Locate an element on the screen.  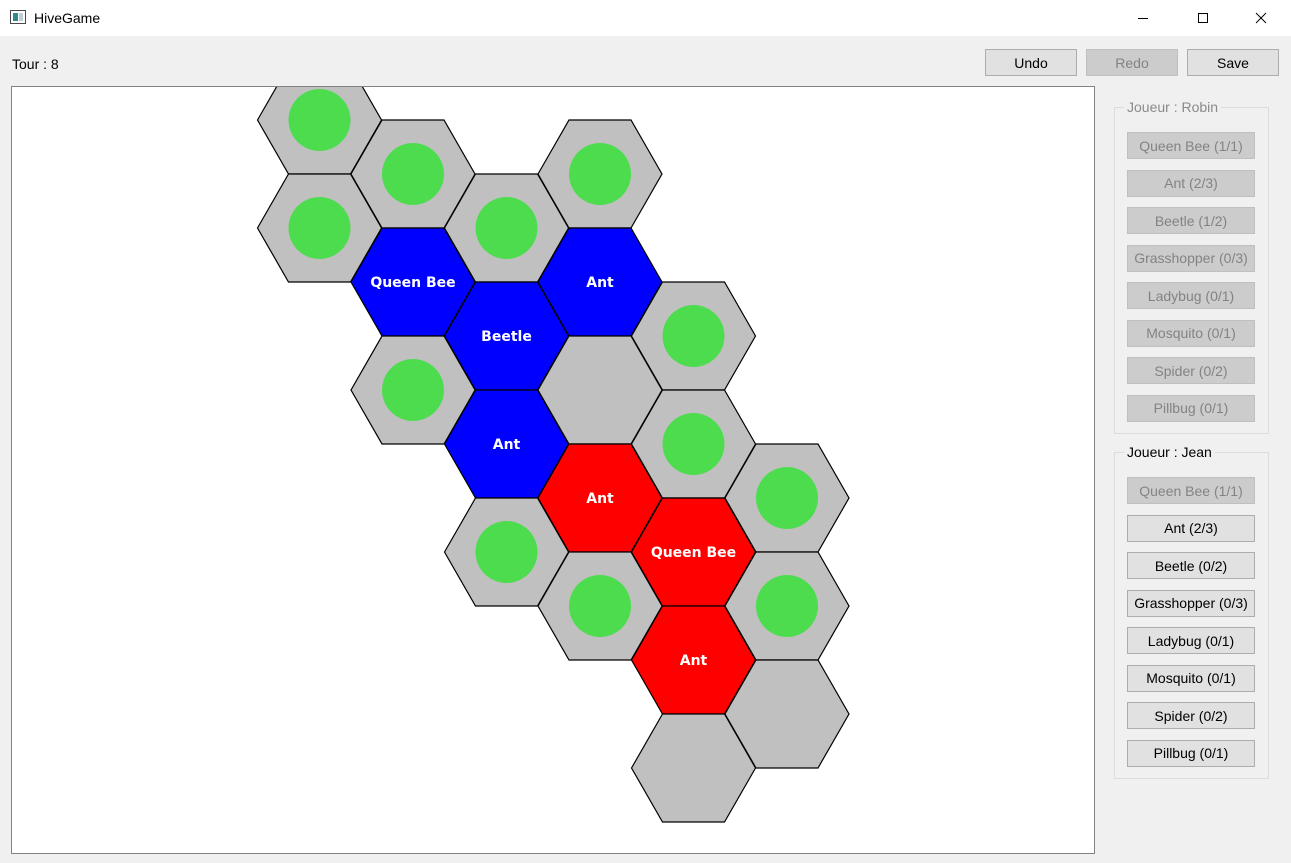
minimize-button is located at coordinates (1143, 18).